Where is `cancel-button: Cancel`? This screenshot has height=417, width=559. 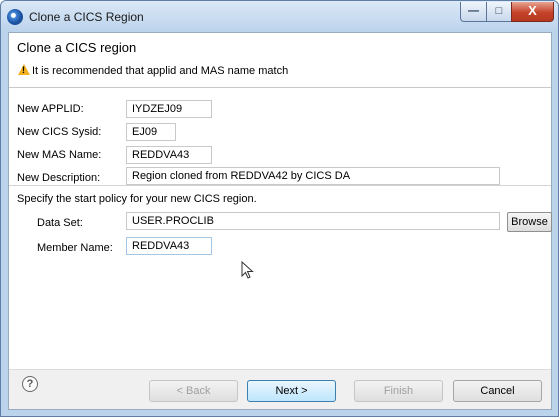 cancel-button: Cancel is located at coordinates (497, 391).